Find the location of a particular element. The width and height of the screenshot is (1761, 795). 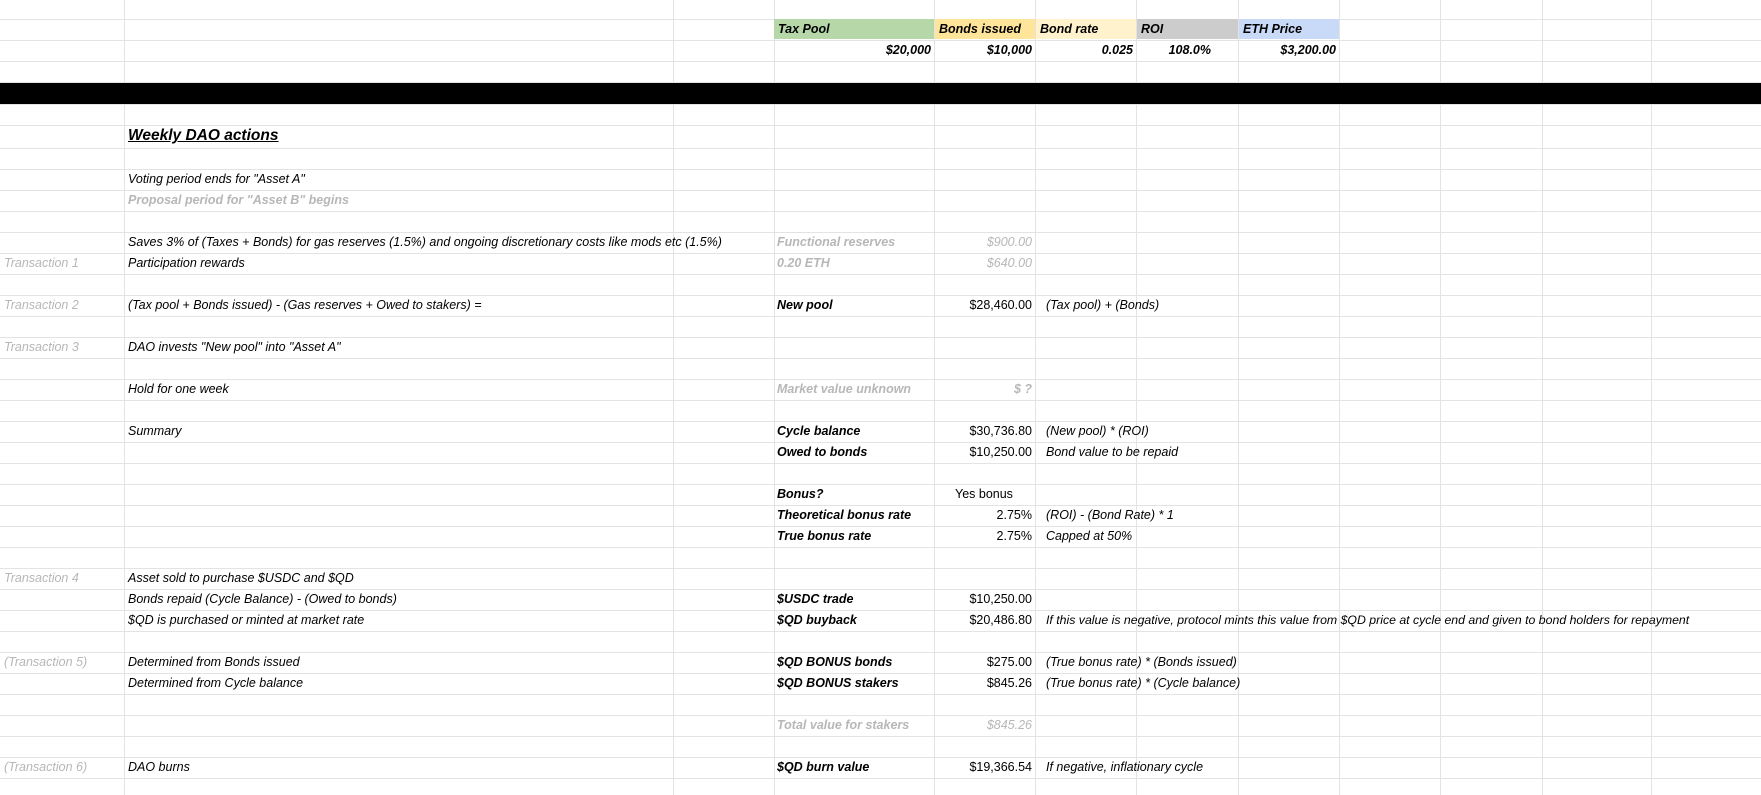

cycle-balance-label: Cycle balance is located at coordinates (818, 431).